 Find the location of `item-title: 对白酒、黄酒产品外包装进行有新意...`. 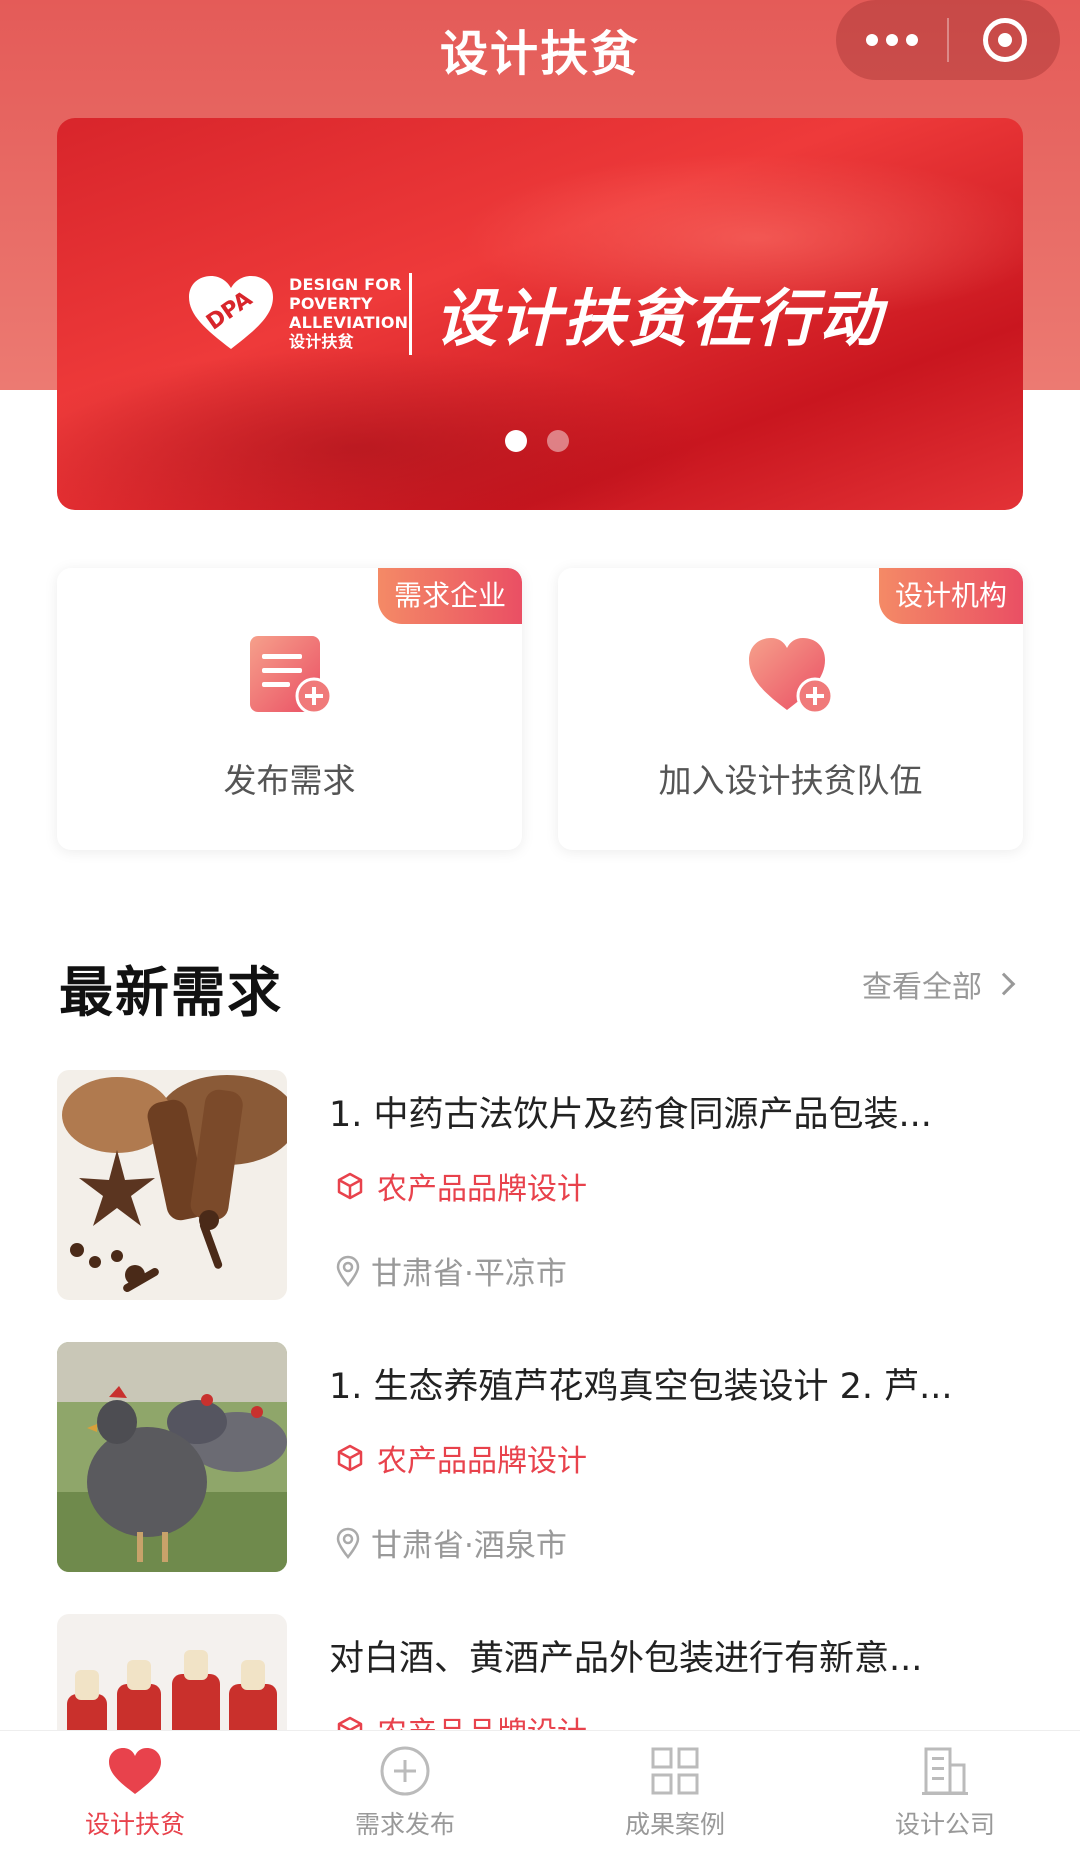

item-title: 对白酒、黄酒产品外包装进行有新意... is located at coordinates (626, 1659).